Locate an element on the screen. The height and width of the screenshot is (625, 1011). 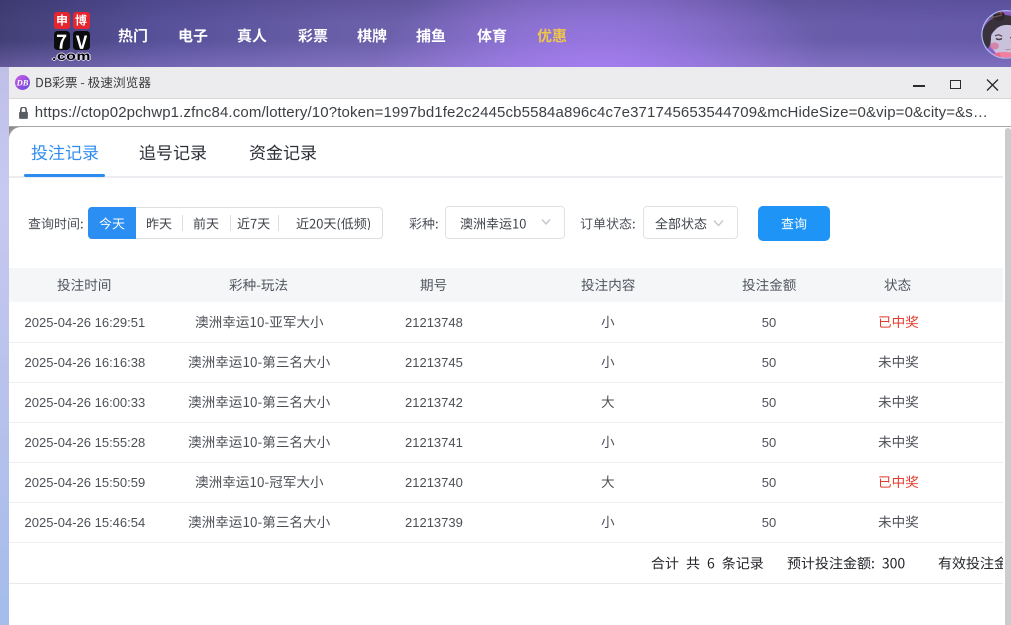
svg-text: DB is located at coordinates (22, 83).